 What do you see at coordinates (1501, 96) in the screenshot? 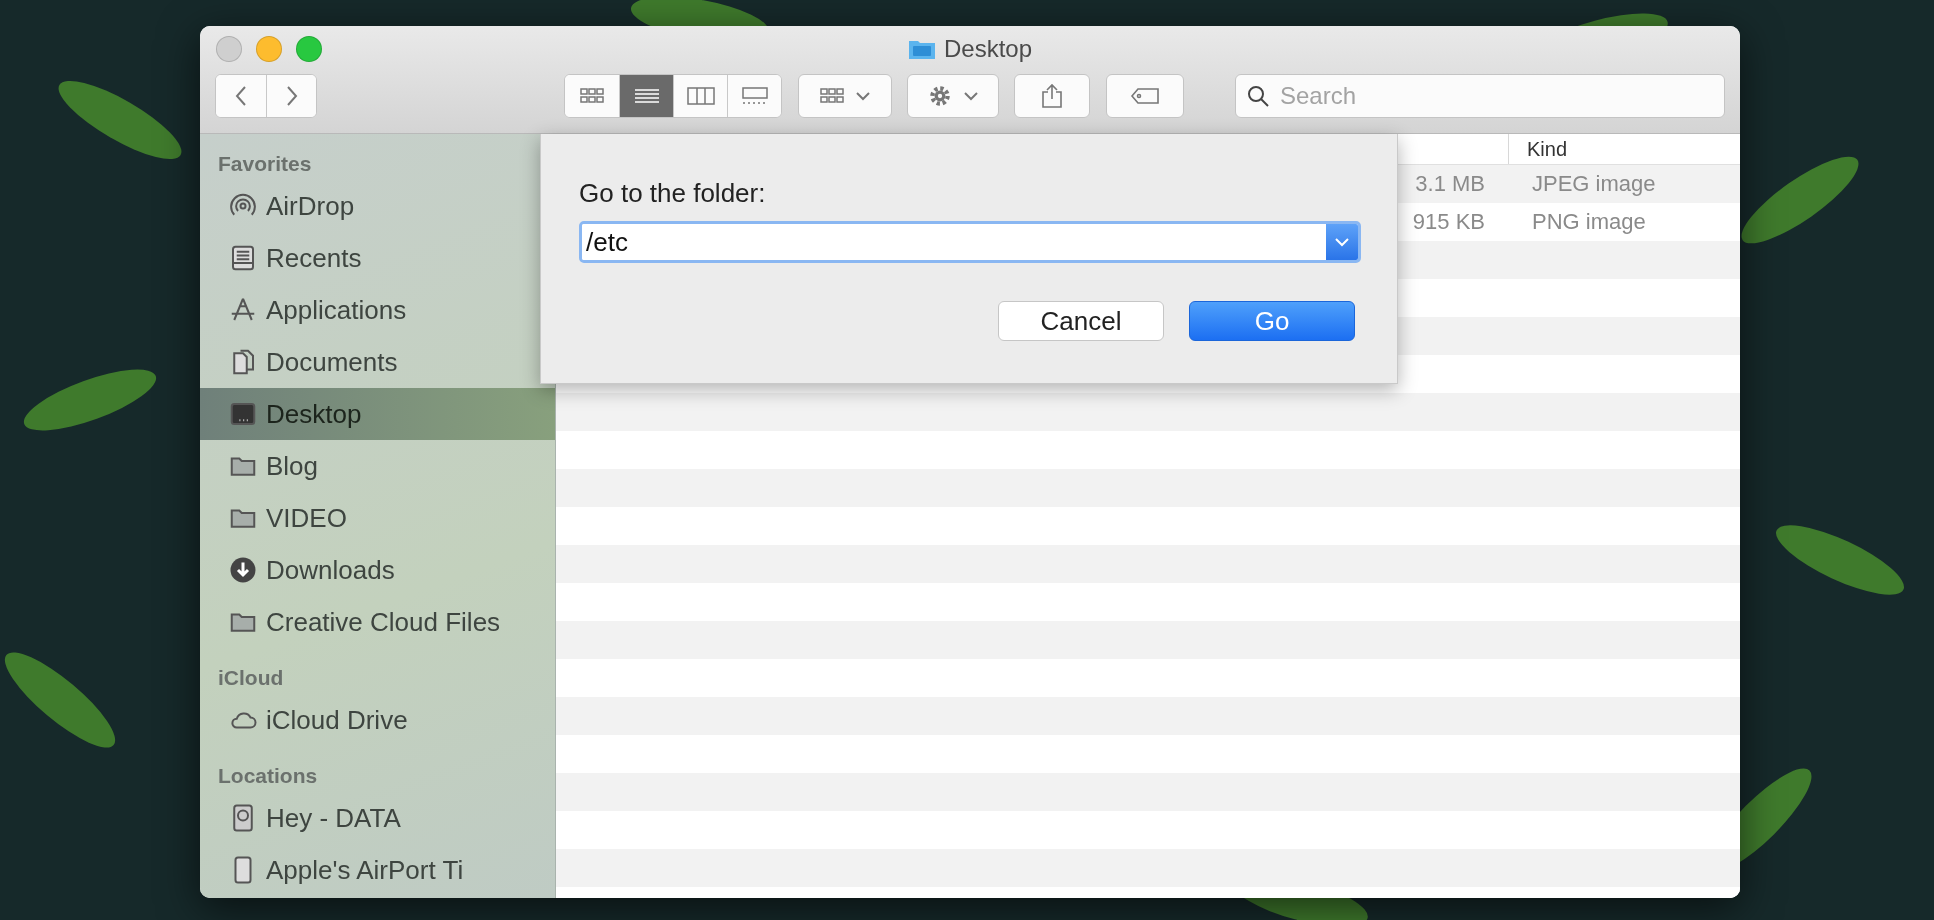
I see `search-input: Search` at bounding box center [1501, 96].